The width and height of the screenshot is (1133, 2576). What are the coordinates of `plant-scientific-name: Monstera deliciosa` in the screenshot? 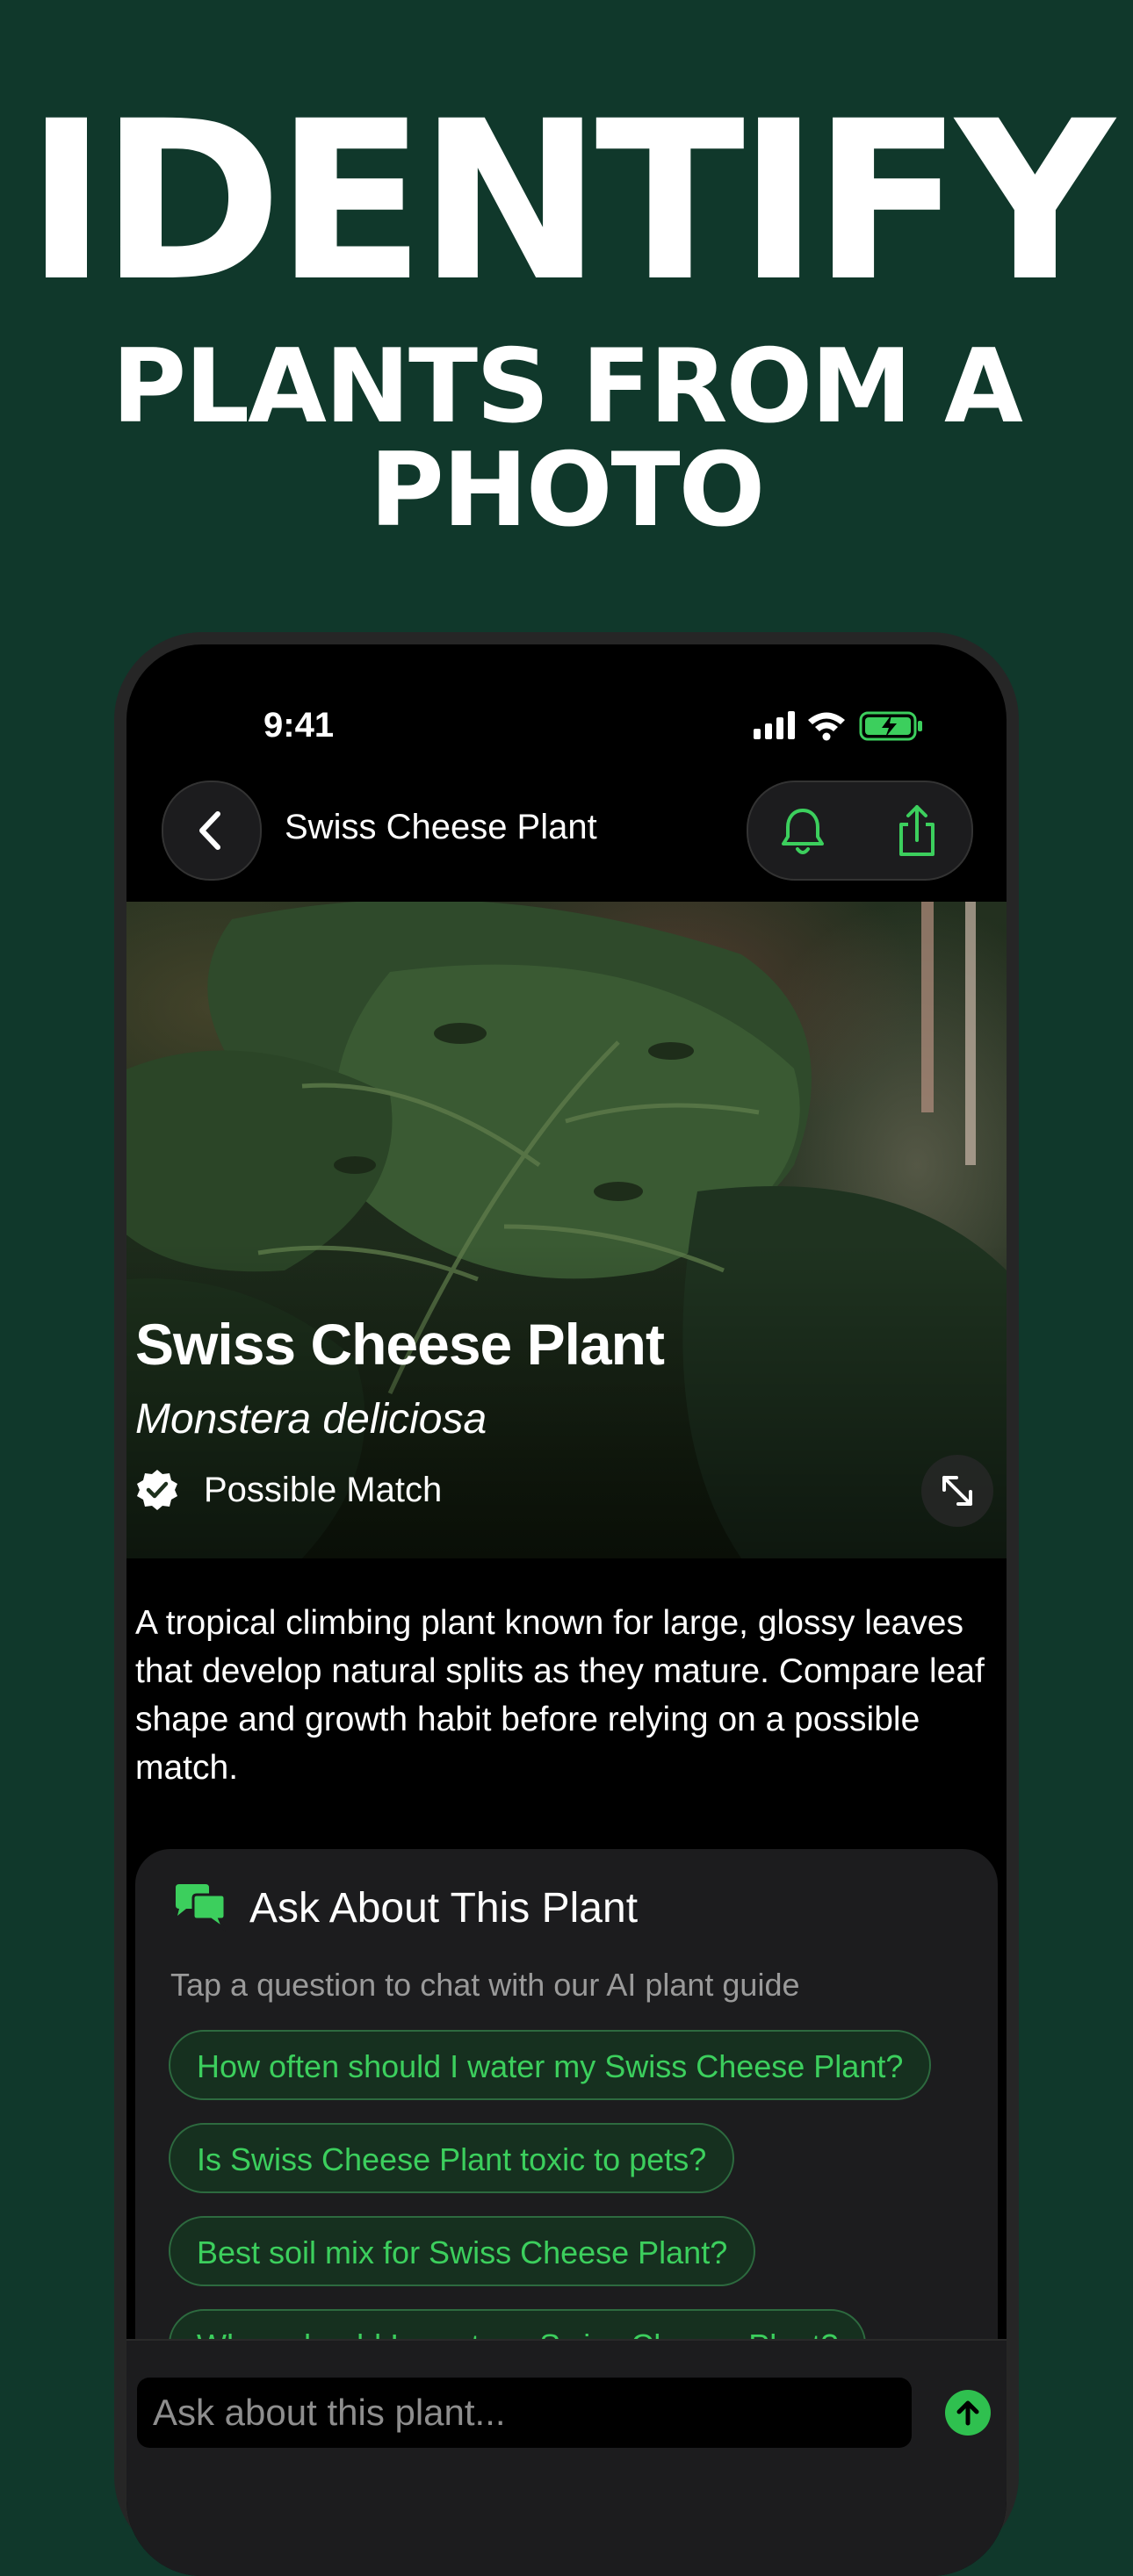 It's located at (311, 1419).